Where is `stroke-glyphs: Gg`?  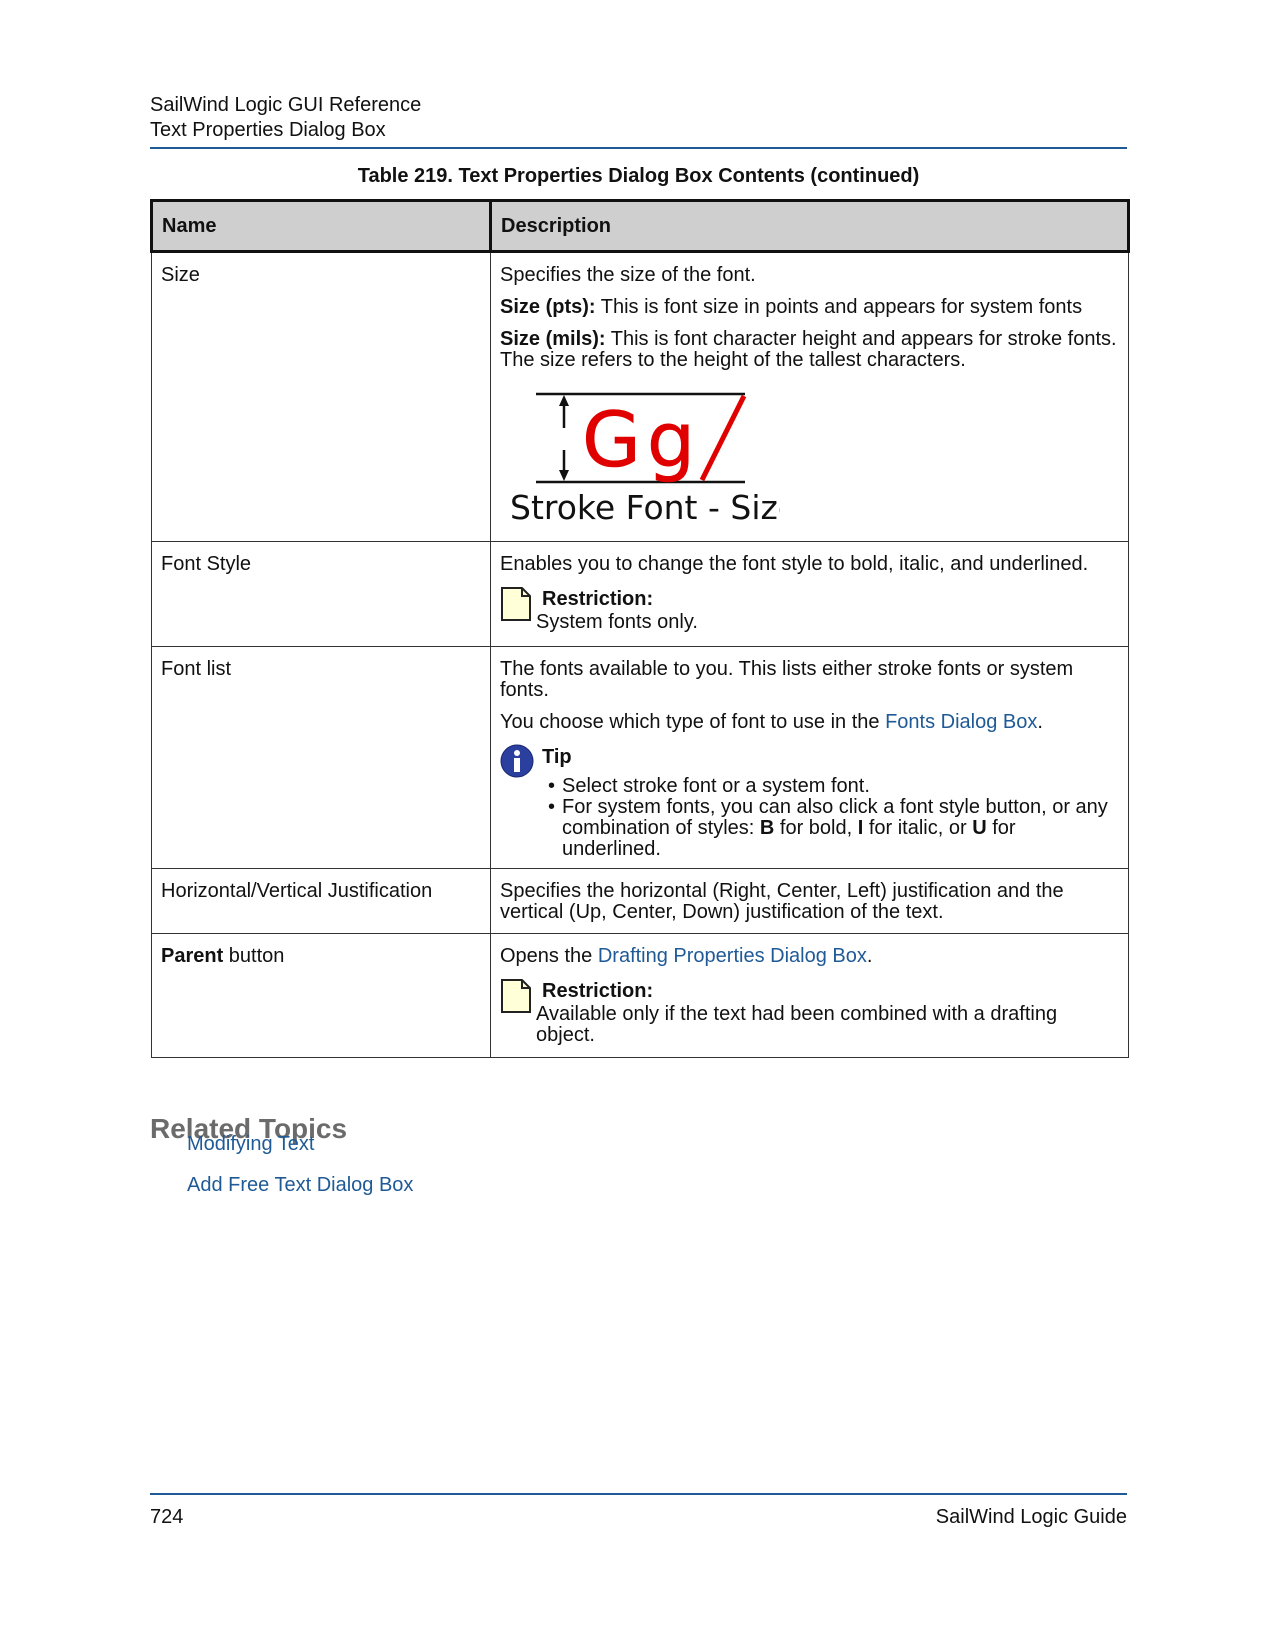
stroke-glyphs: Gg is located at coordinates (641, 439).